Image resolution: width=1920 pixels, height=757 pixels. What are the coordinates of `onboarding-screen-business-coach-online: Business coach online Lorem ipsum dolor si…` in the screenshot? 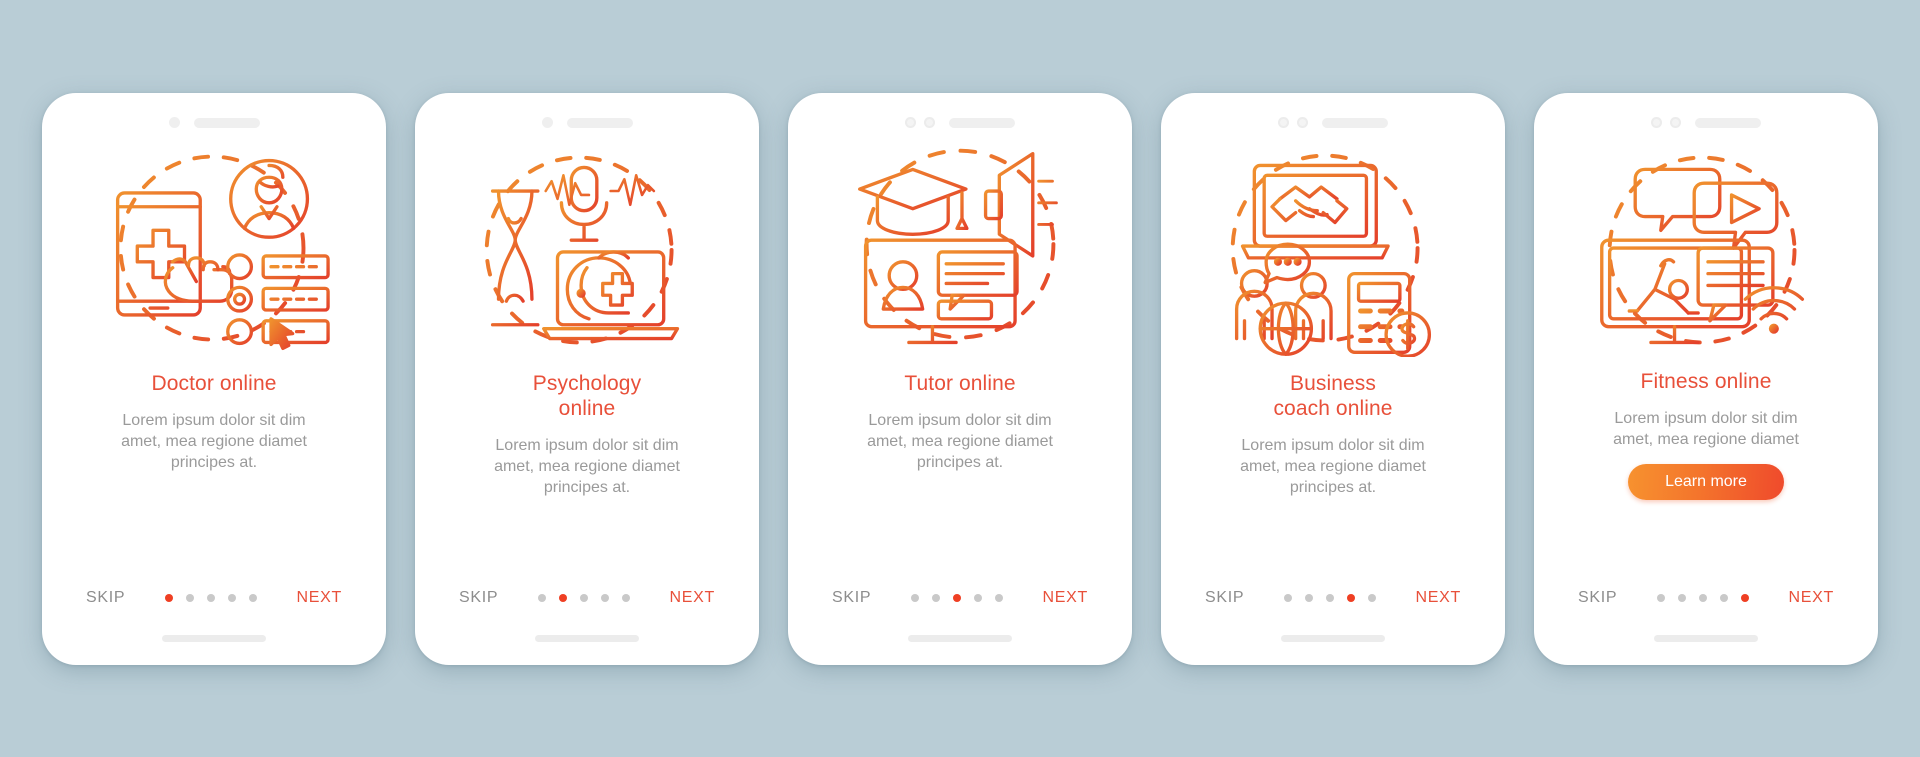 It's located at (1333, 378).